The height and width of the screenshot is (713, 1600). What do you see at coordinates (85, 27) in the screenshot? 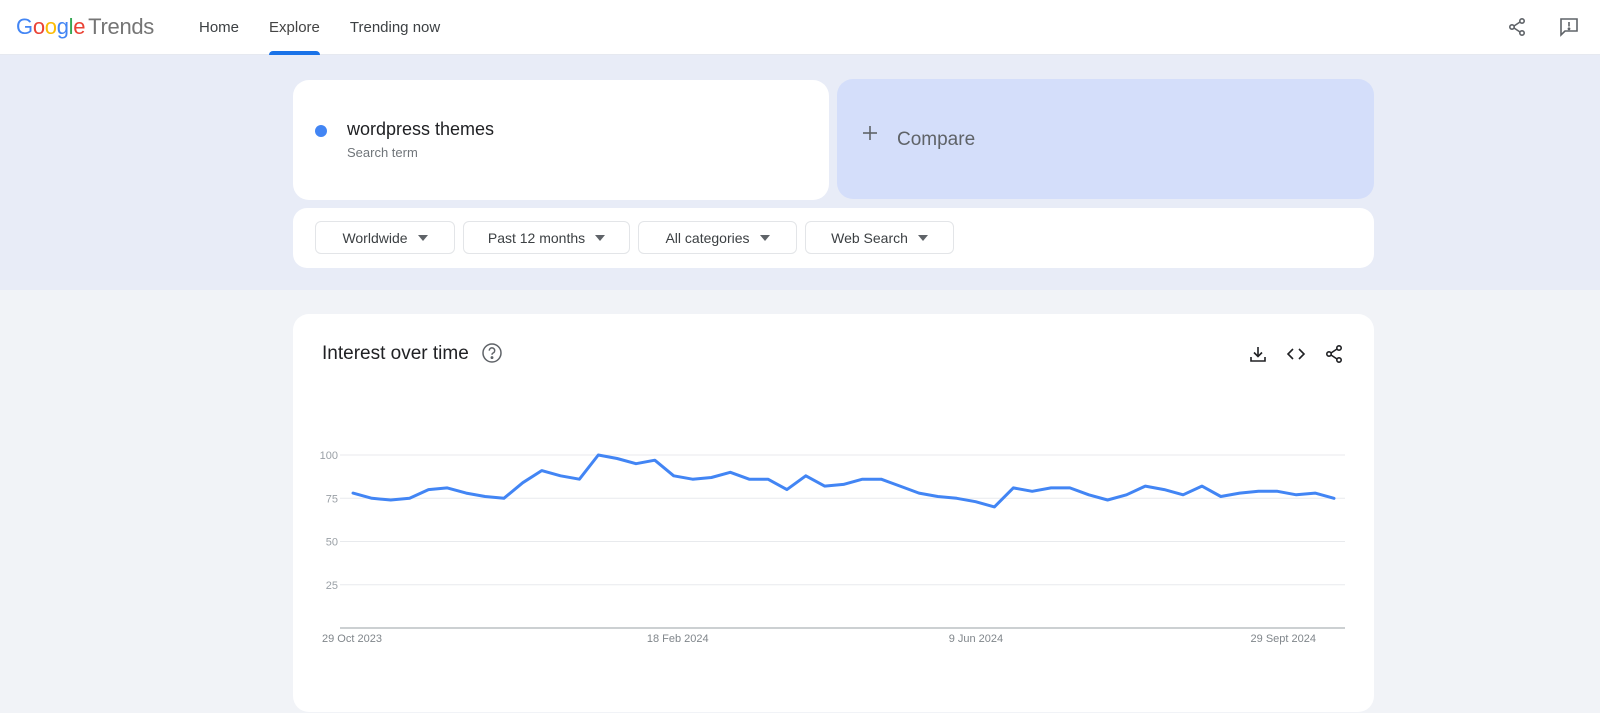
I see `google-trends-logo: Google Trends` at bounding box center [85, 27].